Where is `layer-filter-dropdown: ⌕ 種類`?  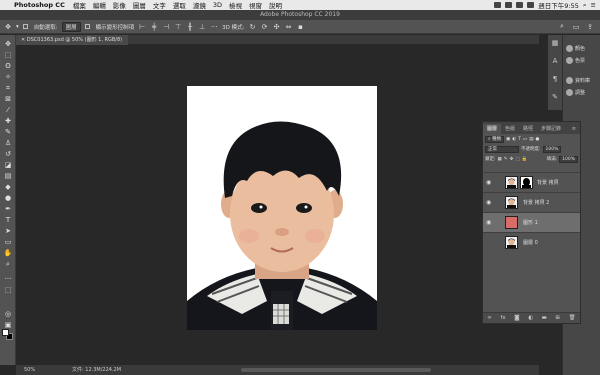 layer-filter-dropdown: ⌕ 種類 is located at coordinates (494, 139).